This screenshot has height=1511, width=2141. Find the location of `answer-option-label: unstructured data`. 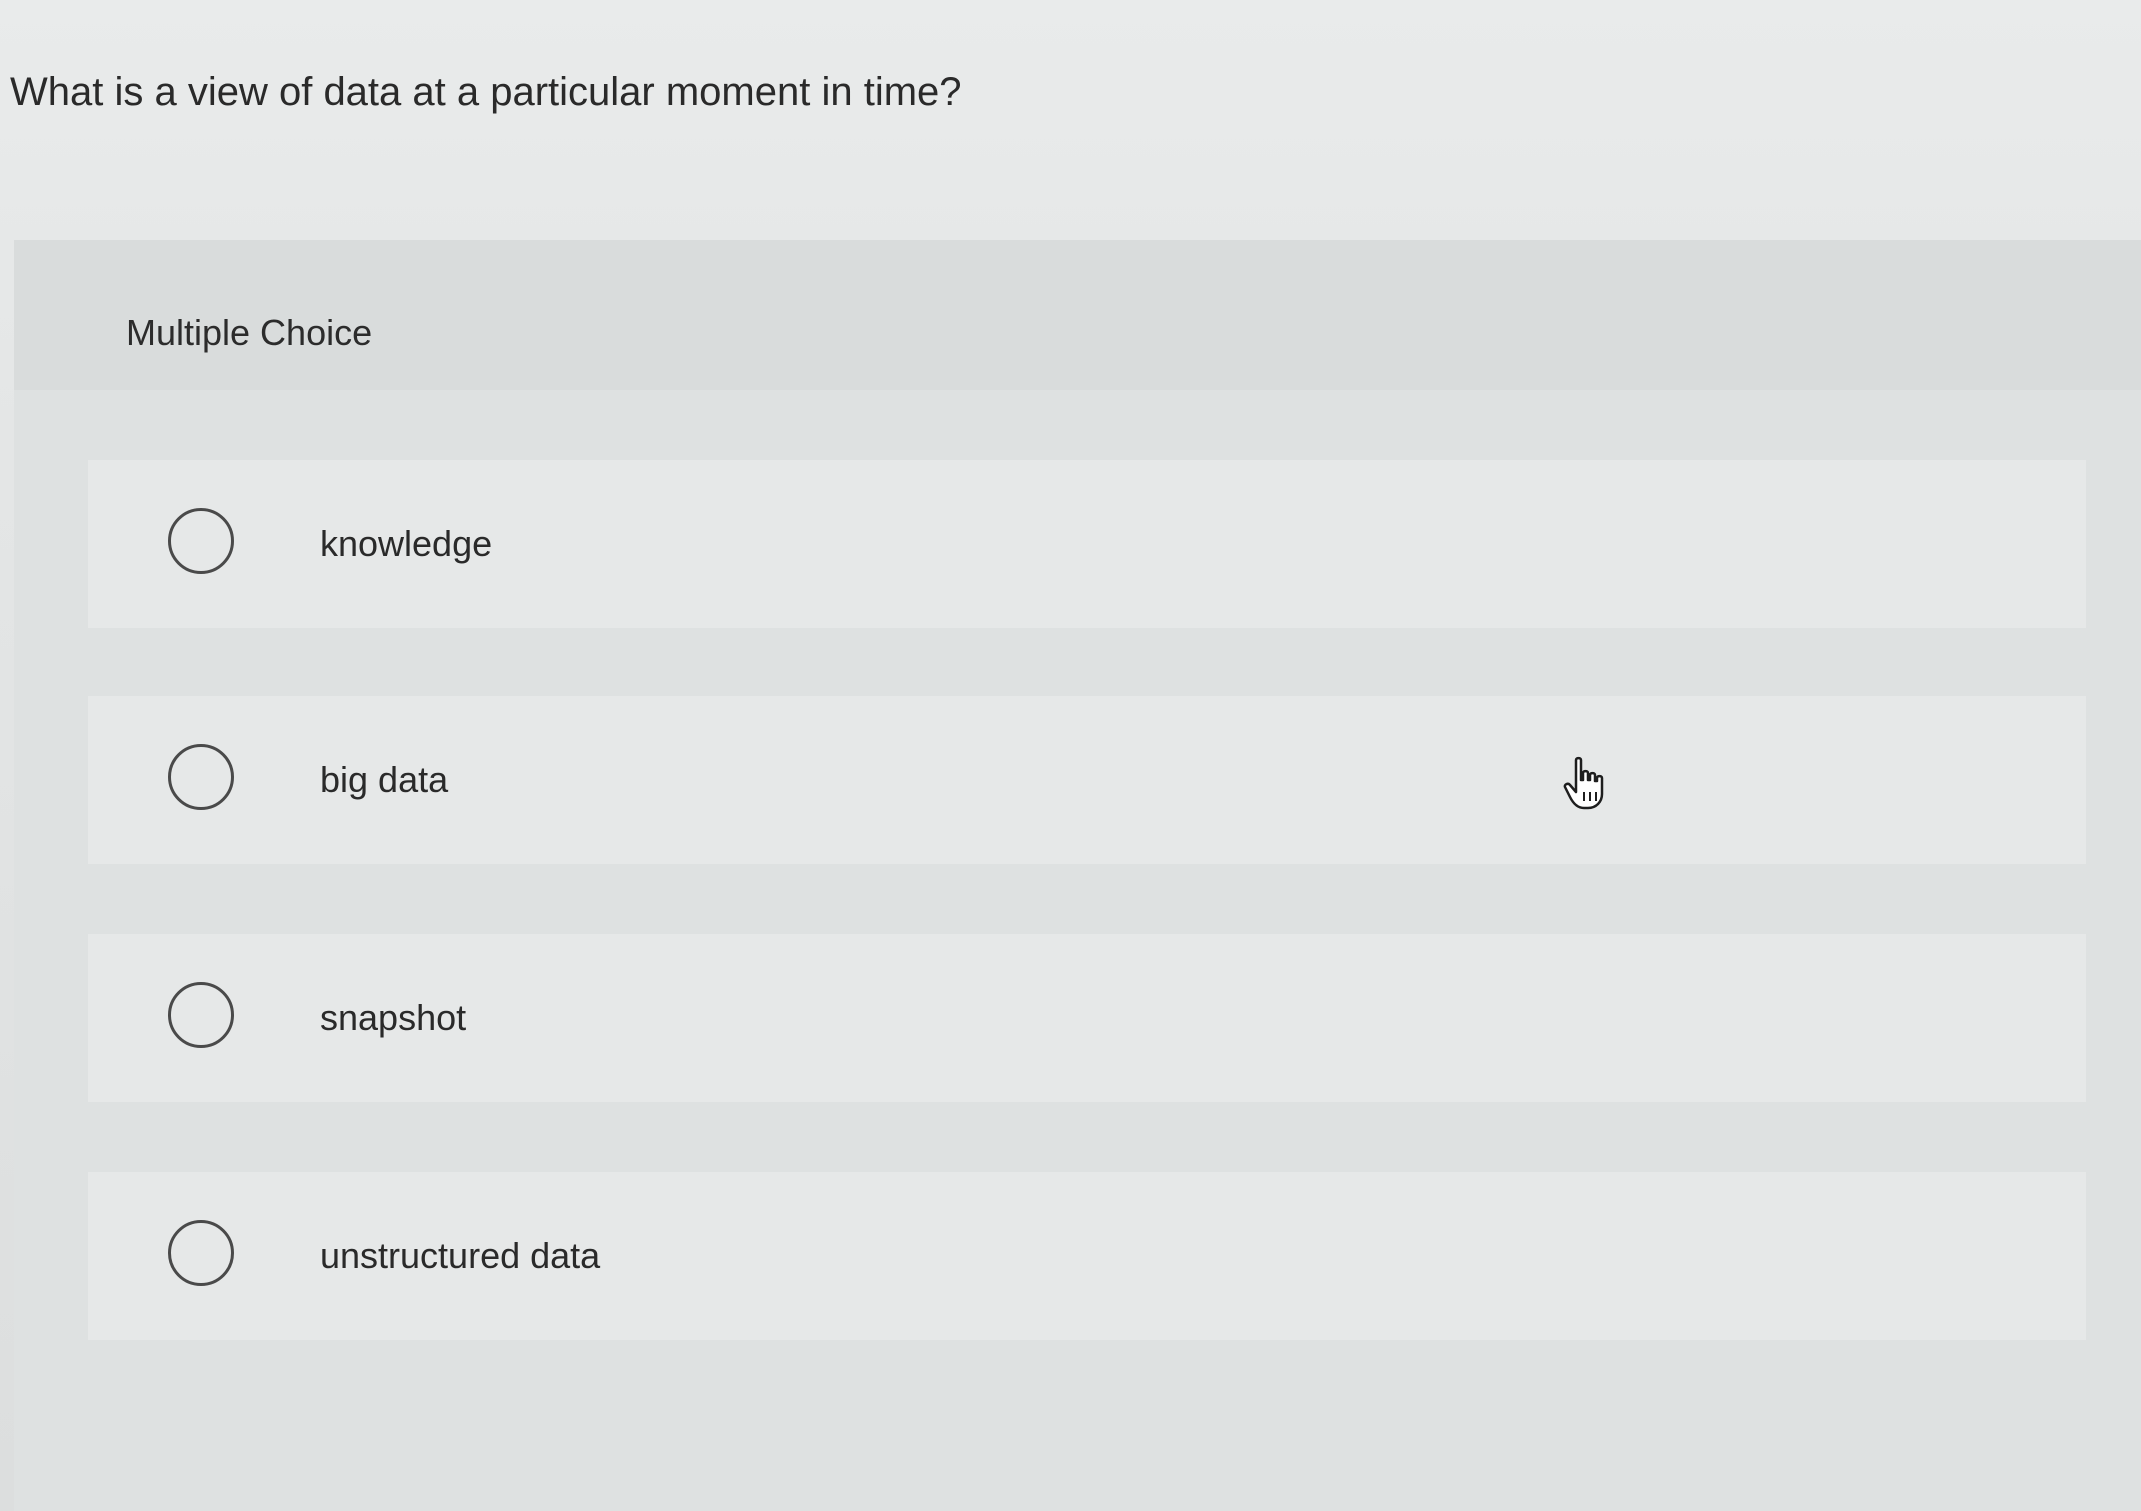

answer-option-label: unstructured data is located at coordinates (460, 1255).